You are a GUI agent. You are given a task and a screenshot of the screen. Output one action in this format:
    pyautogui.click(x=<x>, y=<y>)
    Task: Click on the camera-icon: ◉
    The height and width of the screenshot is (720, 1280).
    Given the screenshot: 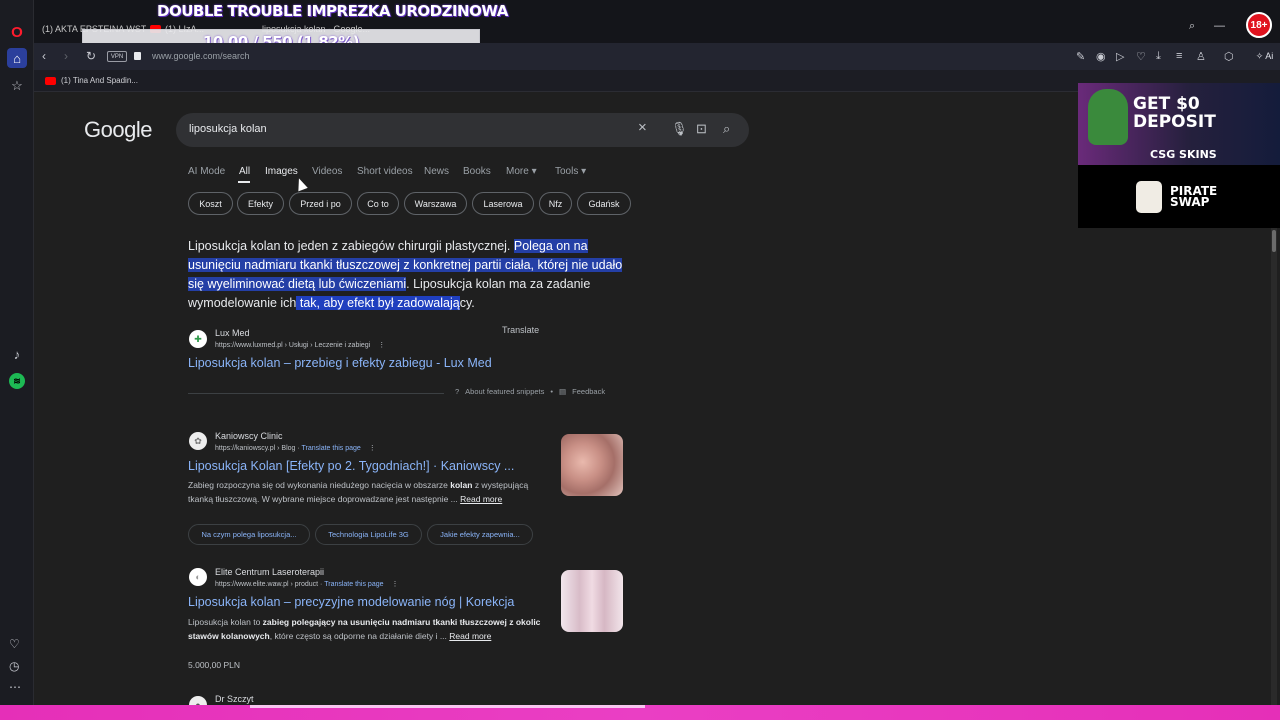 What is the action you would take?
    pyautogui.click(x=1101, y=56)
    